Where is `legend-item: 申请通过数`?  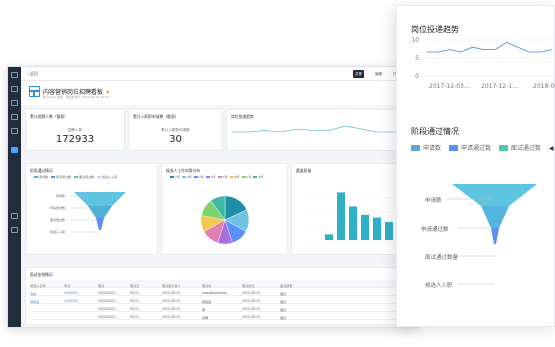 legend-item: 申请通过数 is located at coordinates (469, 148).